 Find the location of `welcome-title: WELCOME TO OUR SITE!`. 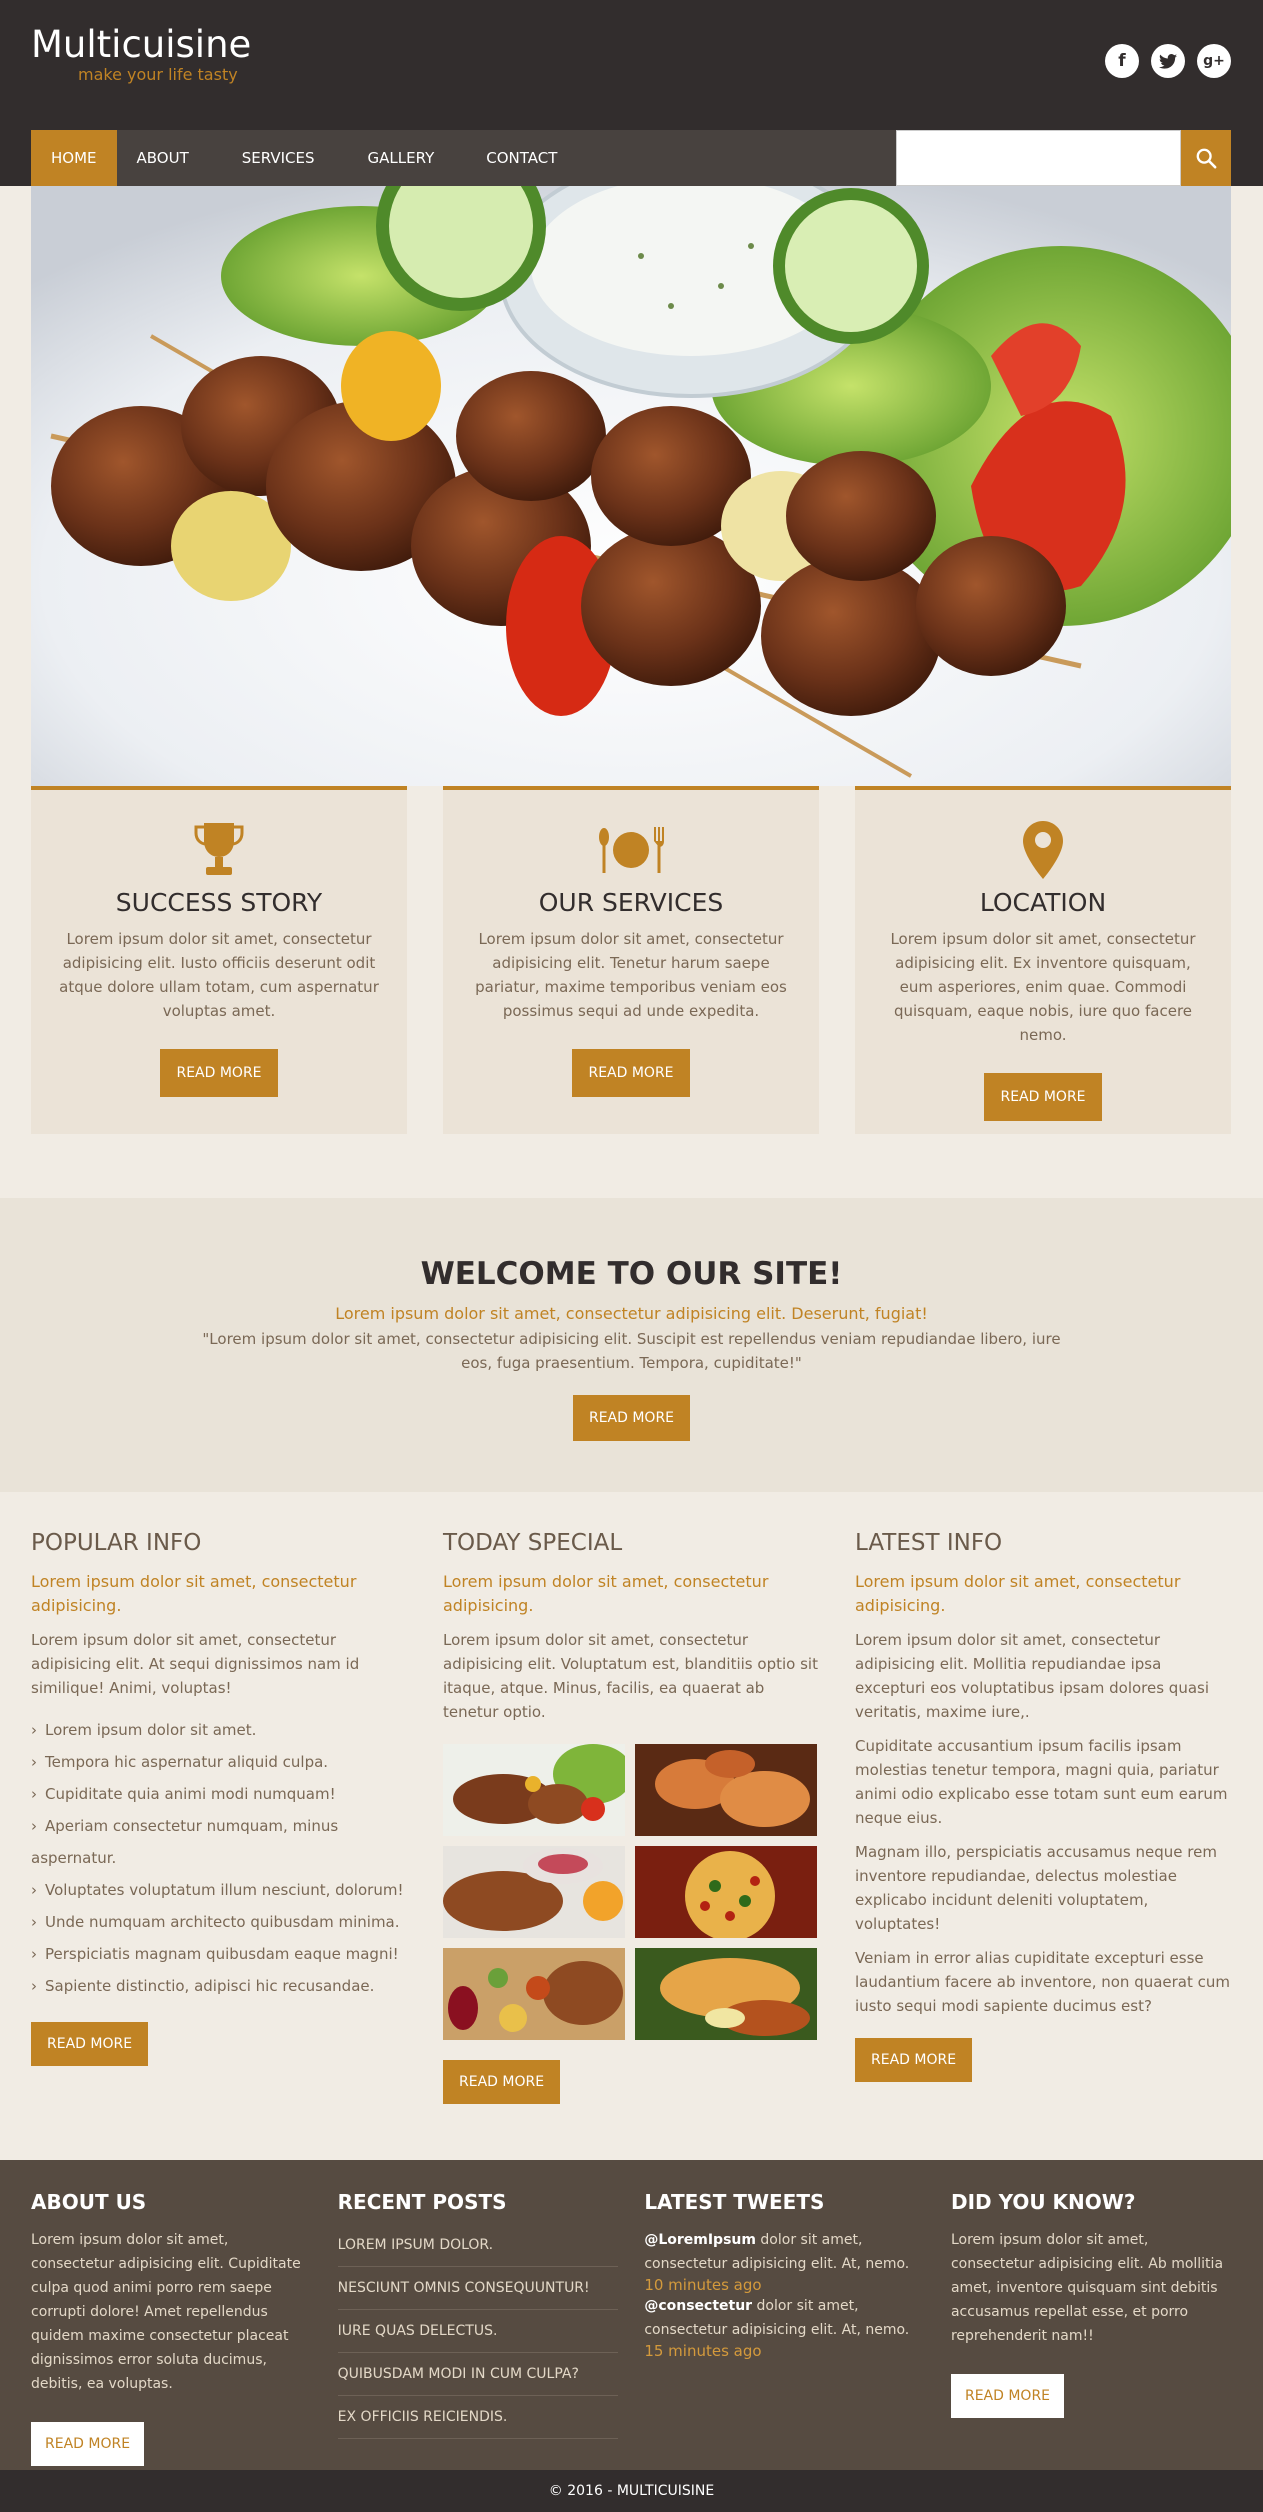

welcome-title: WELCOME TO OUR SITE! is located at coordinates (631, 1274).